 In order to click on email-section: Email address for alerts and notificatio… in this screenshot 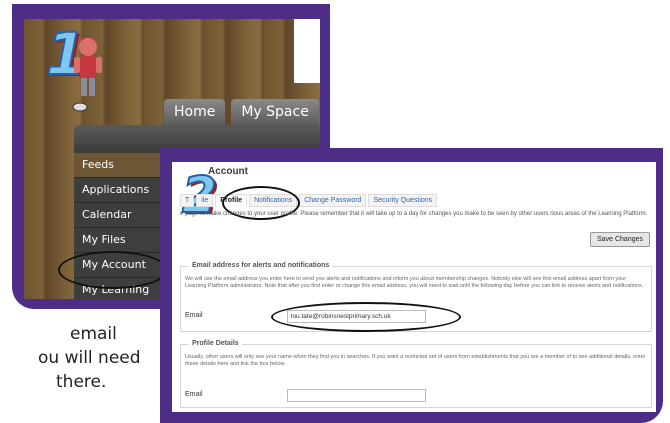, I will do `click(416, 297)`.